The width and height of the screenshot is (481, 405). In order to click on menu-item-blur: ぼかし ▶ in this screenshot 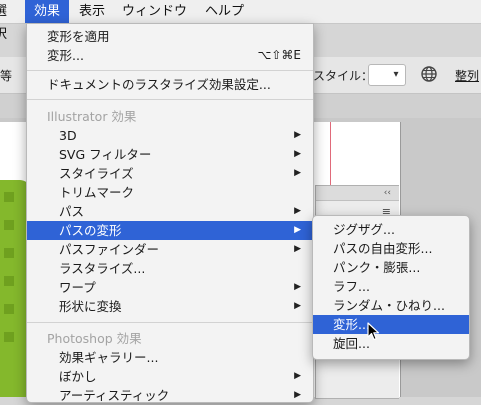, I will do `click(170, 376)`.